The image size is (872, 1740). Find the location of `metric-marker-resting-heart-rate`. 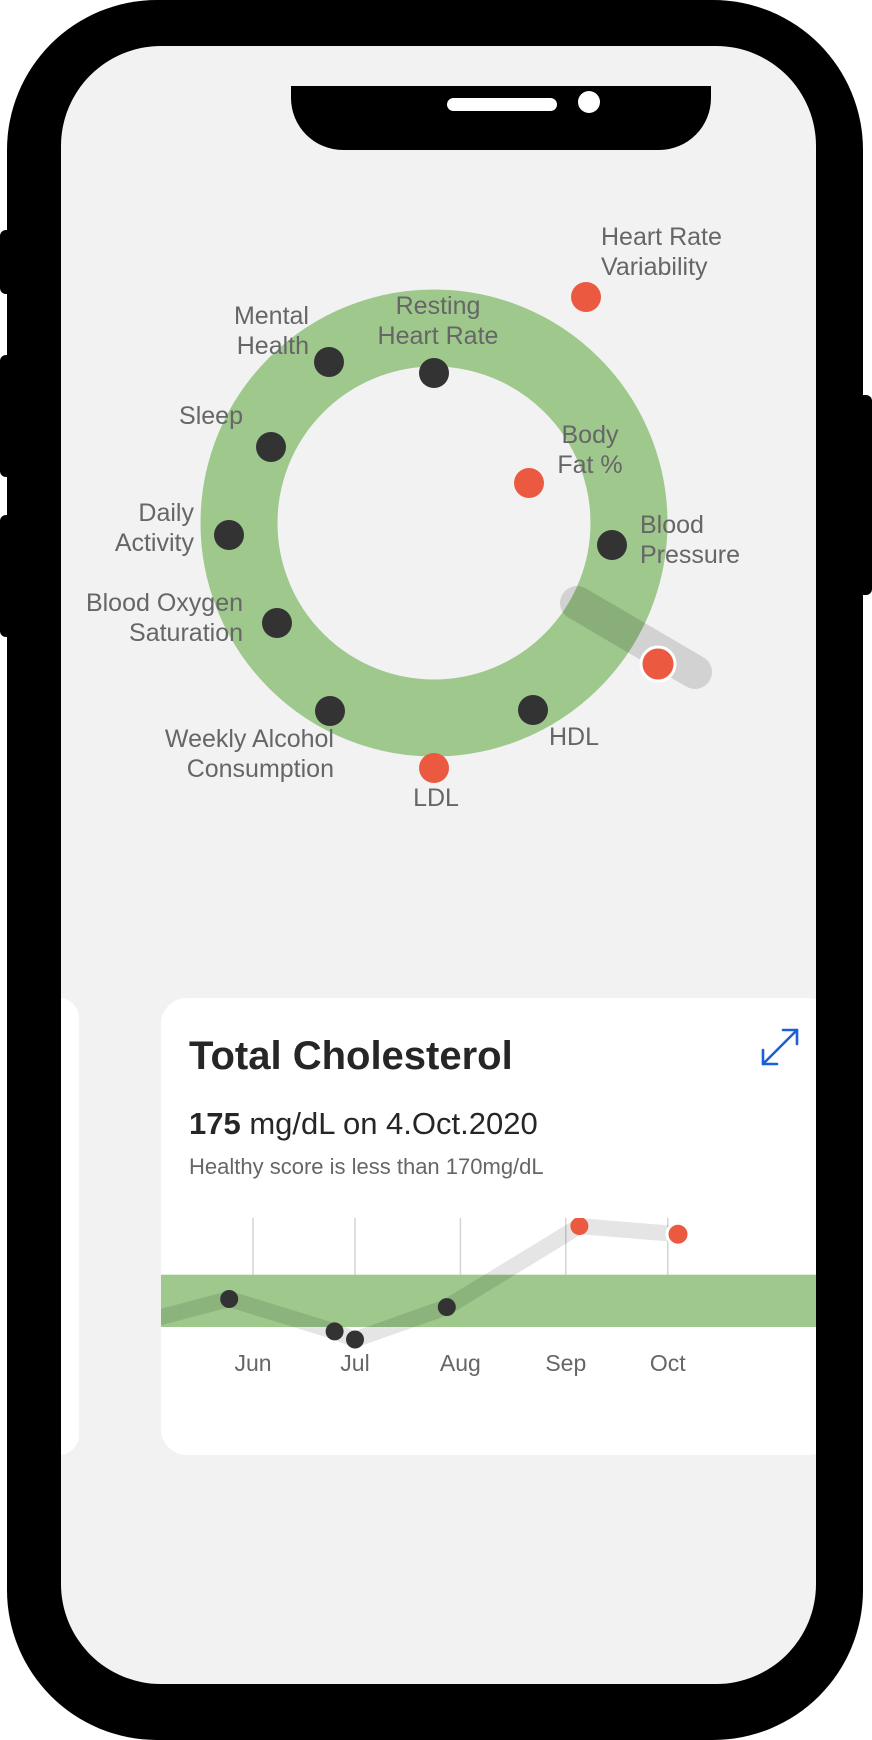

metric-marker-resting-heart-rate is located at coordinates (434, 373).